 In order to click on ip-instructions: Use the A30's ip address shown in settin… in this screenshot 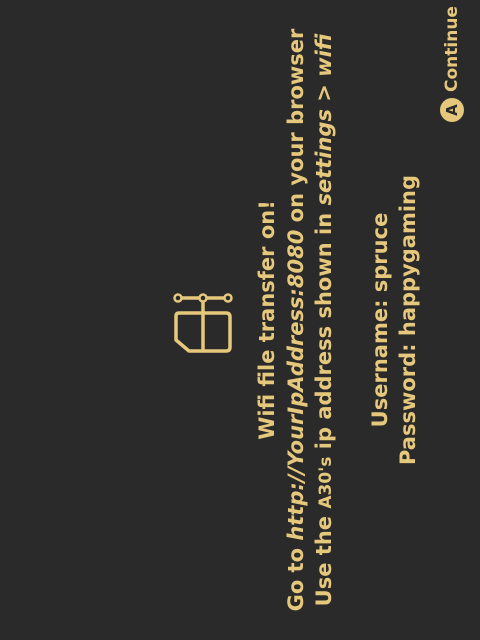, I will do `click(325, 320)`.